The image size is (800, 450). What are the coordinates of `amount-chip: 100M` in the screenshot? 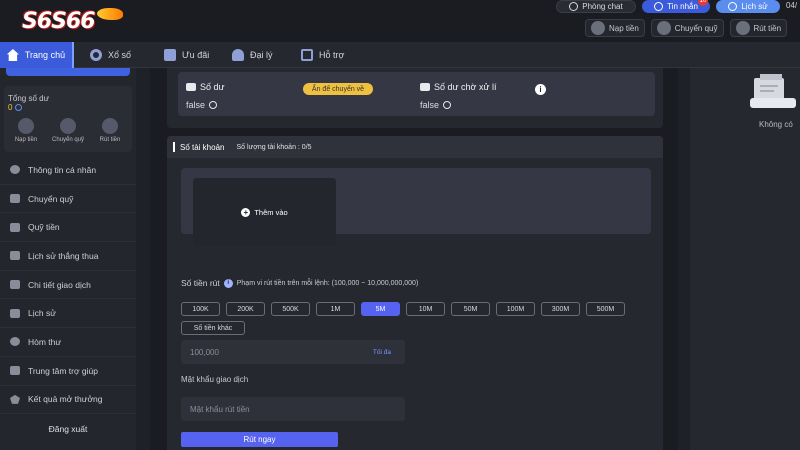 It's located at (515, 309).